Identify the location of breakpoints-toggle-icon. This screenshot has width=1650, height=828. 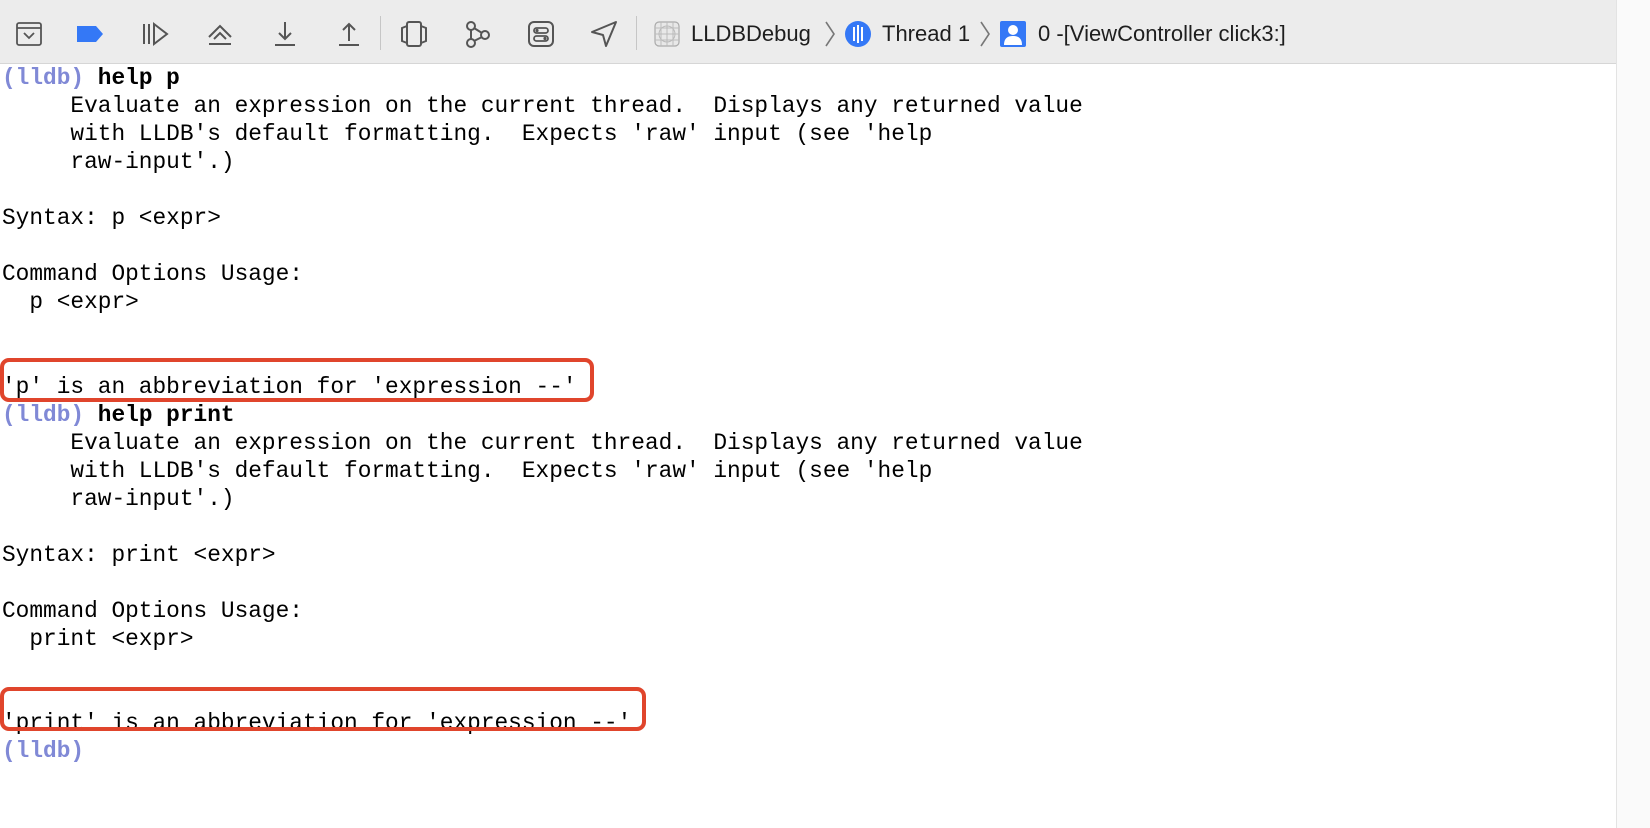
(90, 34).